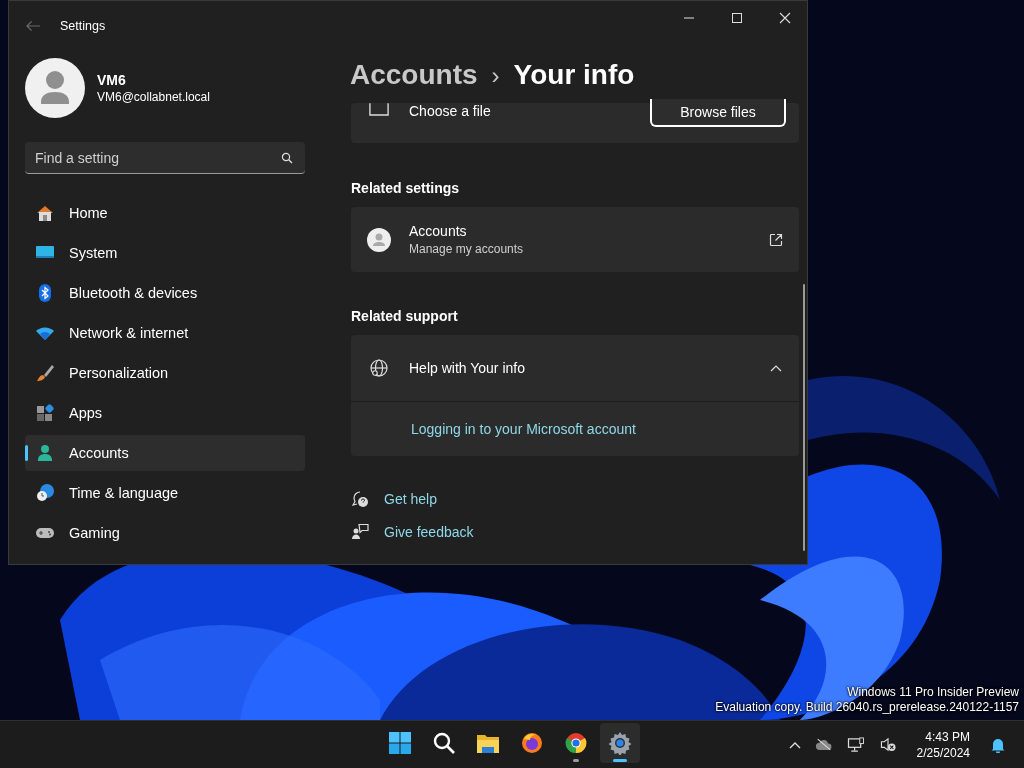 This screenshot has width=1024, height=768. I want to click on nav-item: Accounts, so click(165, 453).